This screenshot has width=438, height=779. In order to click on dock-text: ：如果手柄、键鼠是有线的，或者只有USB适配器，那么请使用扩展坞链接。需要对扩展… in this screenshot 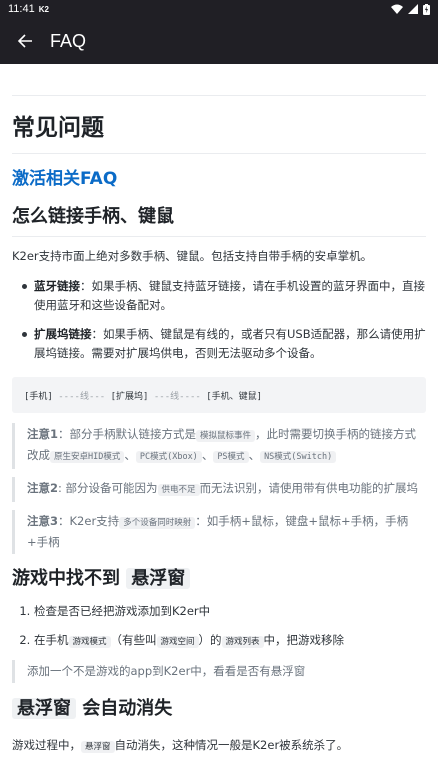, I will do `click(230, 343)`.